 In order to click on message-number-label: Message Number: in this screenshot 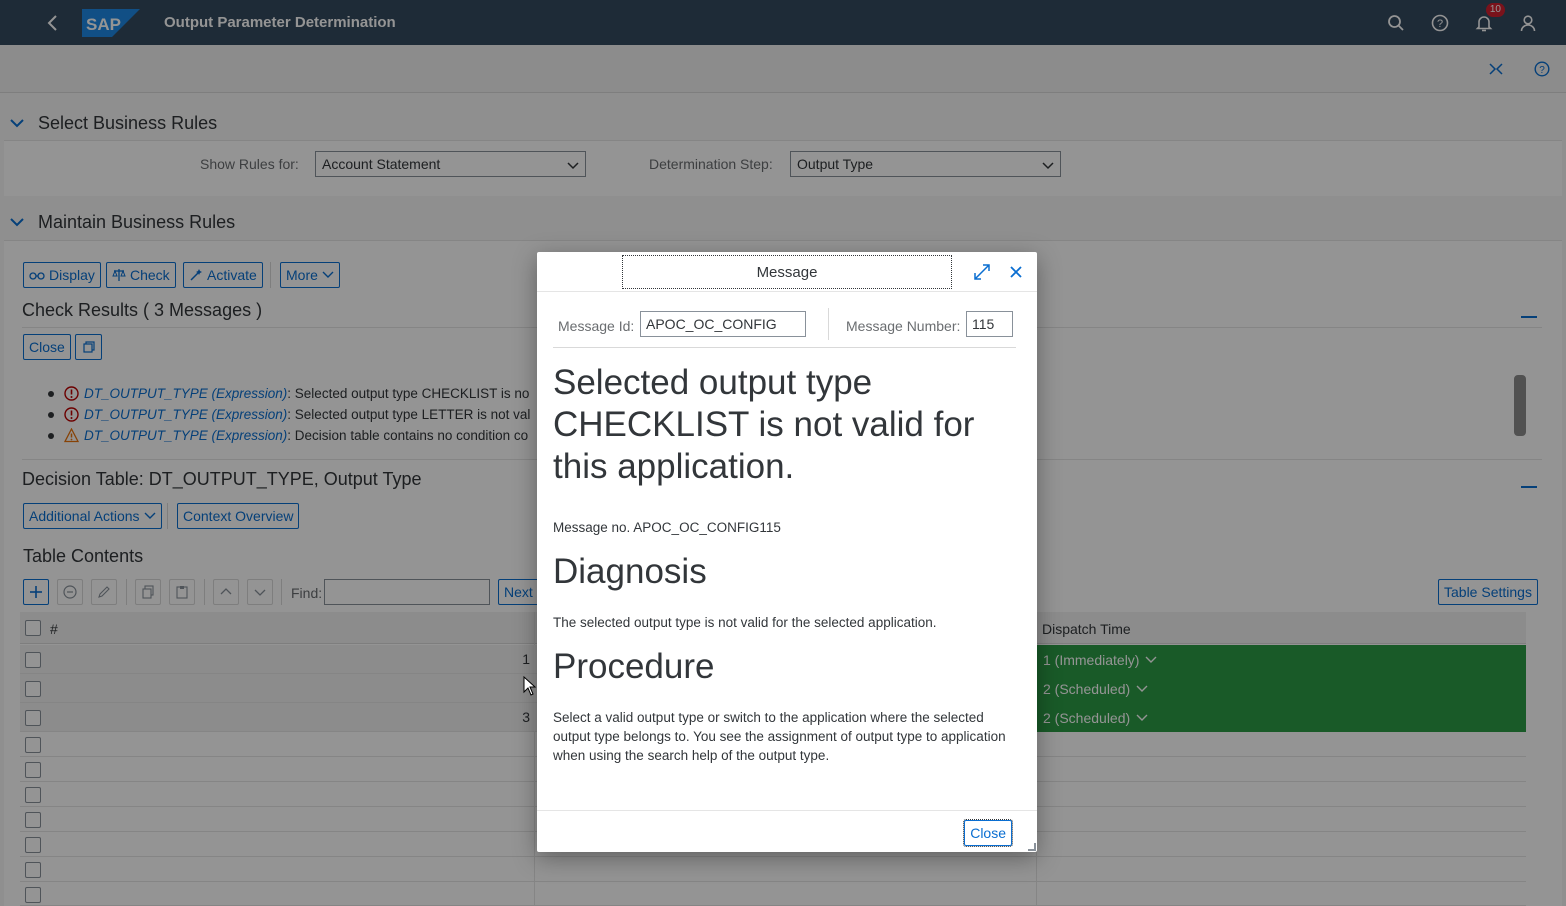, I will do `click(903, 326)`.